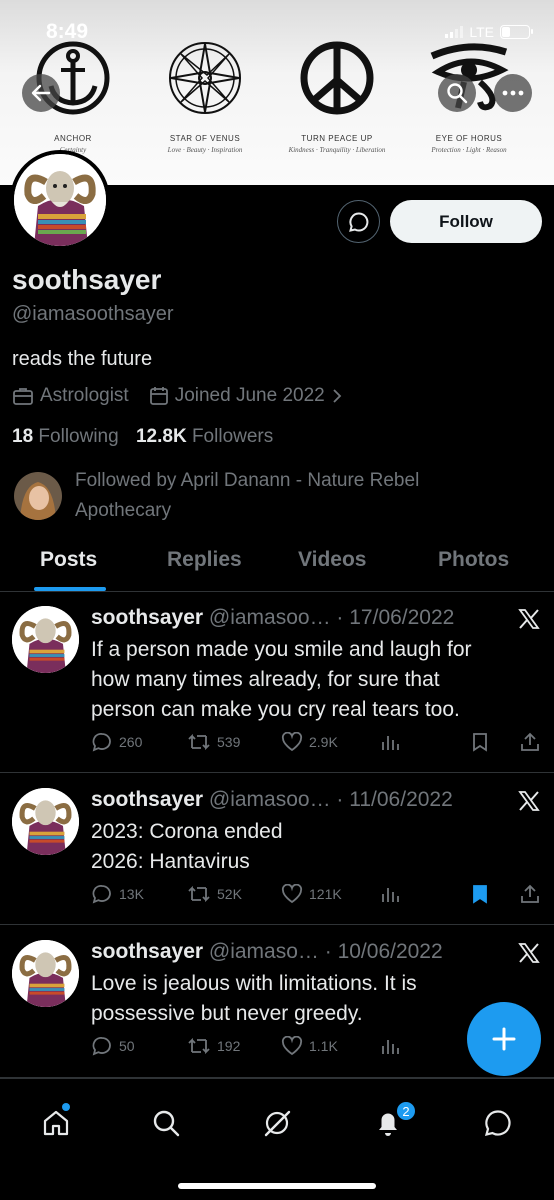 Image resolution: width=554 pixels, height=1200 pixels. Describe the element at coordinates (332, 560) in the screenshot. I see `tab-videos: Videos` at that location.